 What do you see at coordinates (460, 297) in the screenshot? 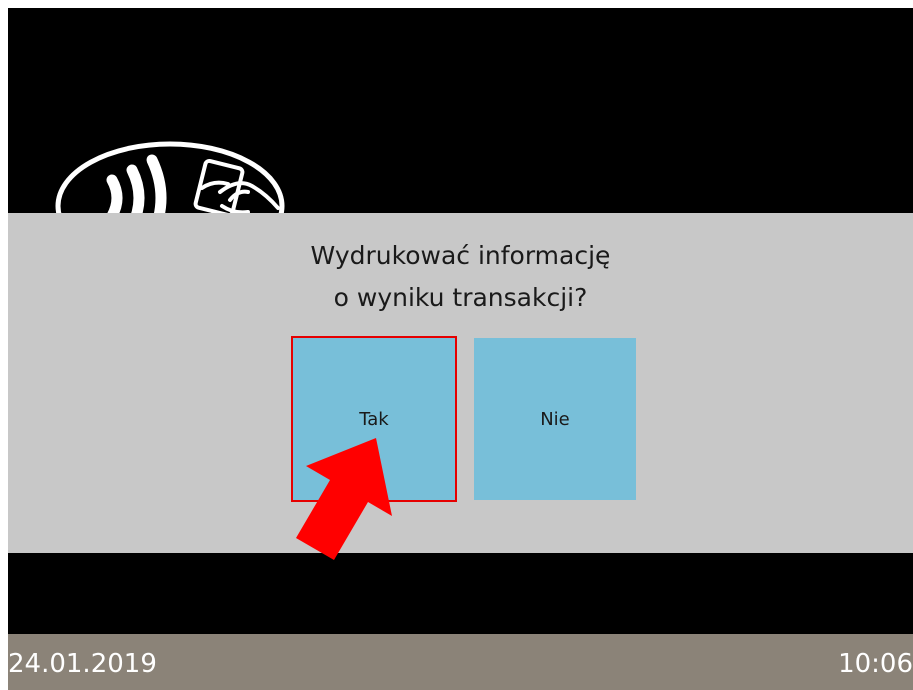
I see `dialog-question-line-2: o wyniku transakcji?` at bounding box center [460, 297].